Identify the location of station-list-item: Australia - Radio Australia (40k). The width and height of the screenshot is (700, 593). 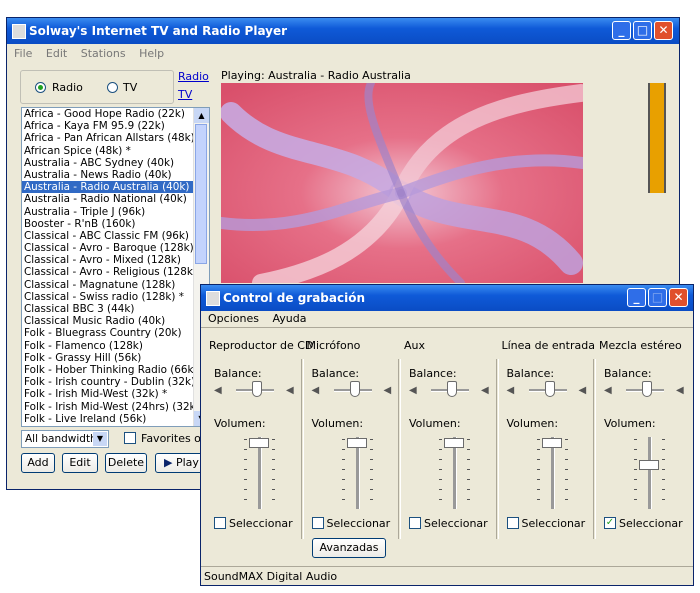
(107, 187).